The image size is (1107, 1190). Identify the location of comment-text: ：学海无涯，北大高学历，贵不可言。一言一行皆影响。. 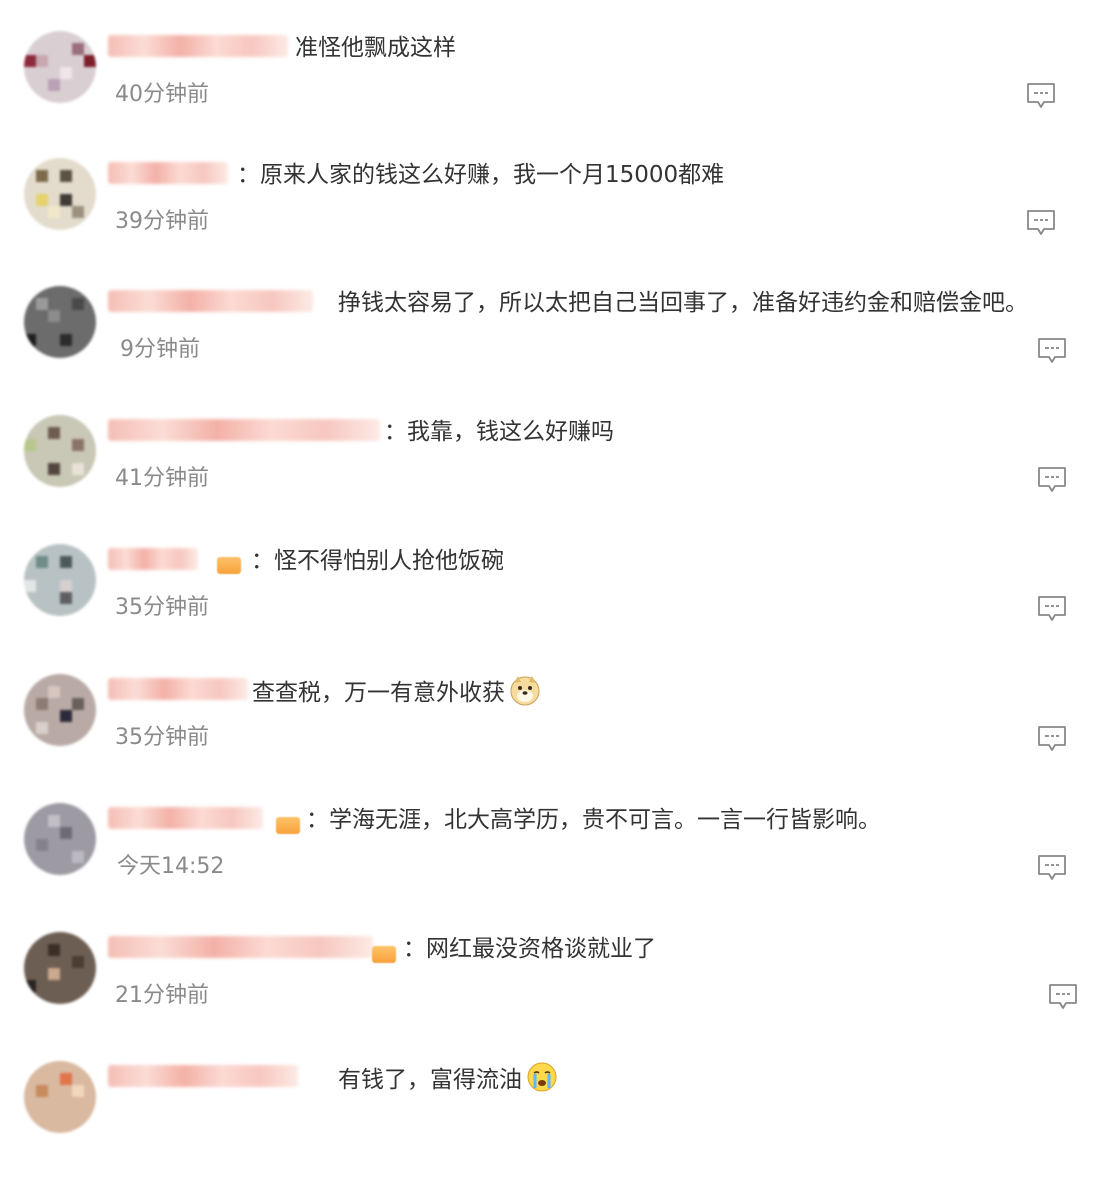
(593, 820).